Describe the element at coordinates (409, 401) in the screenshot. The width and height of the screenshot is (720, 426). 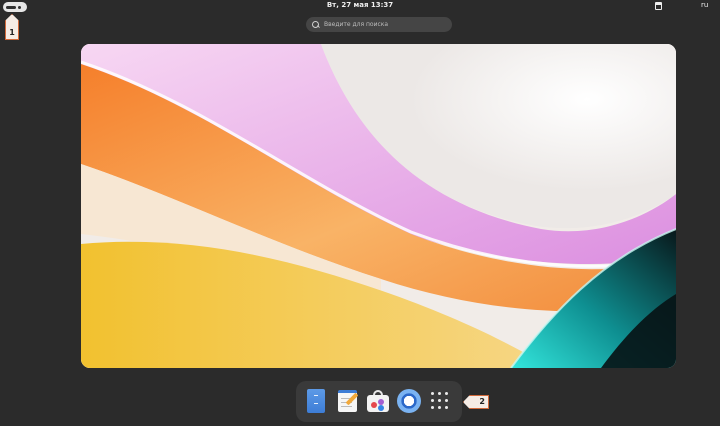
I see `browser-icon` at that location.